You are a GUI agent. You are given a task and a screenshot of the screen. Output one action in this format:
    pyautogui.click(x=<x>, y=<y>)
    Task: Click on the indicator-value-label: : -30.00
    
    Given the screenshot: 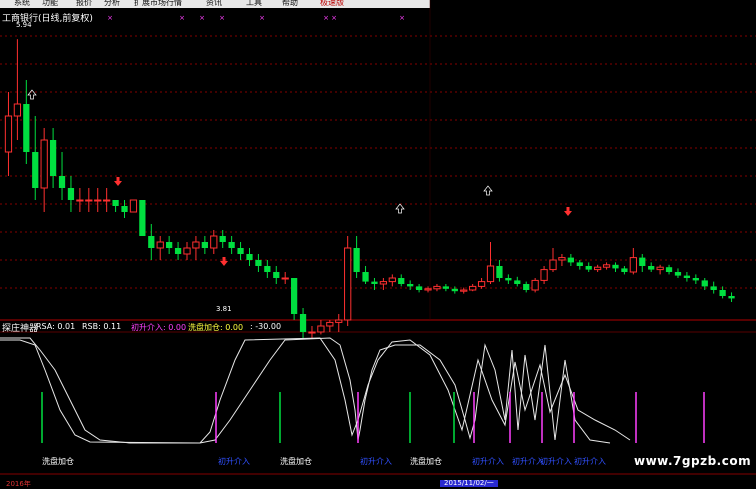 What is the action you would take?
    pyautogui.click(x=266, y=326)
    